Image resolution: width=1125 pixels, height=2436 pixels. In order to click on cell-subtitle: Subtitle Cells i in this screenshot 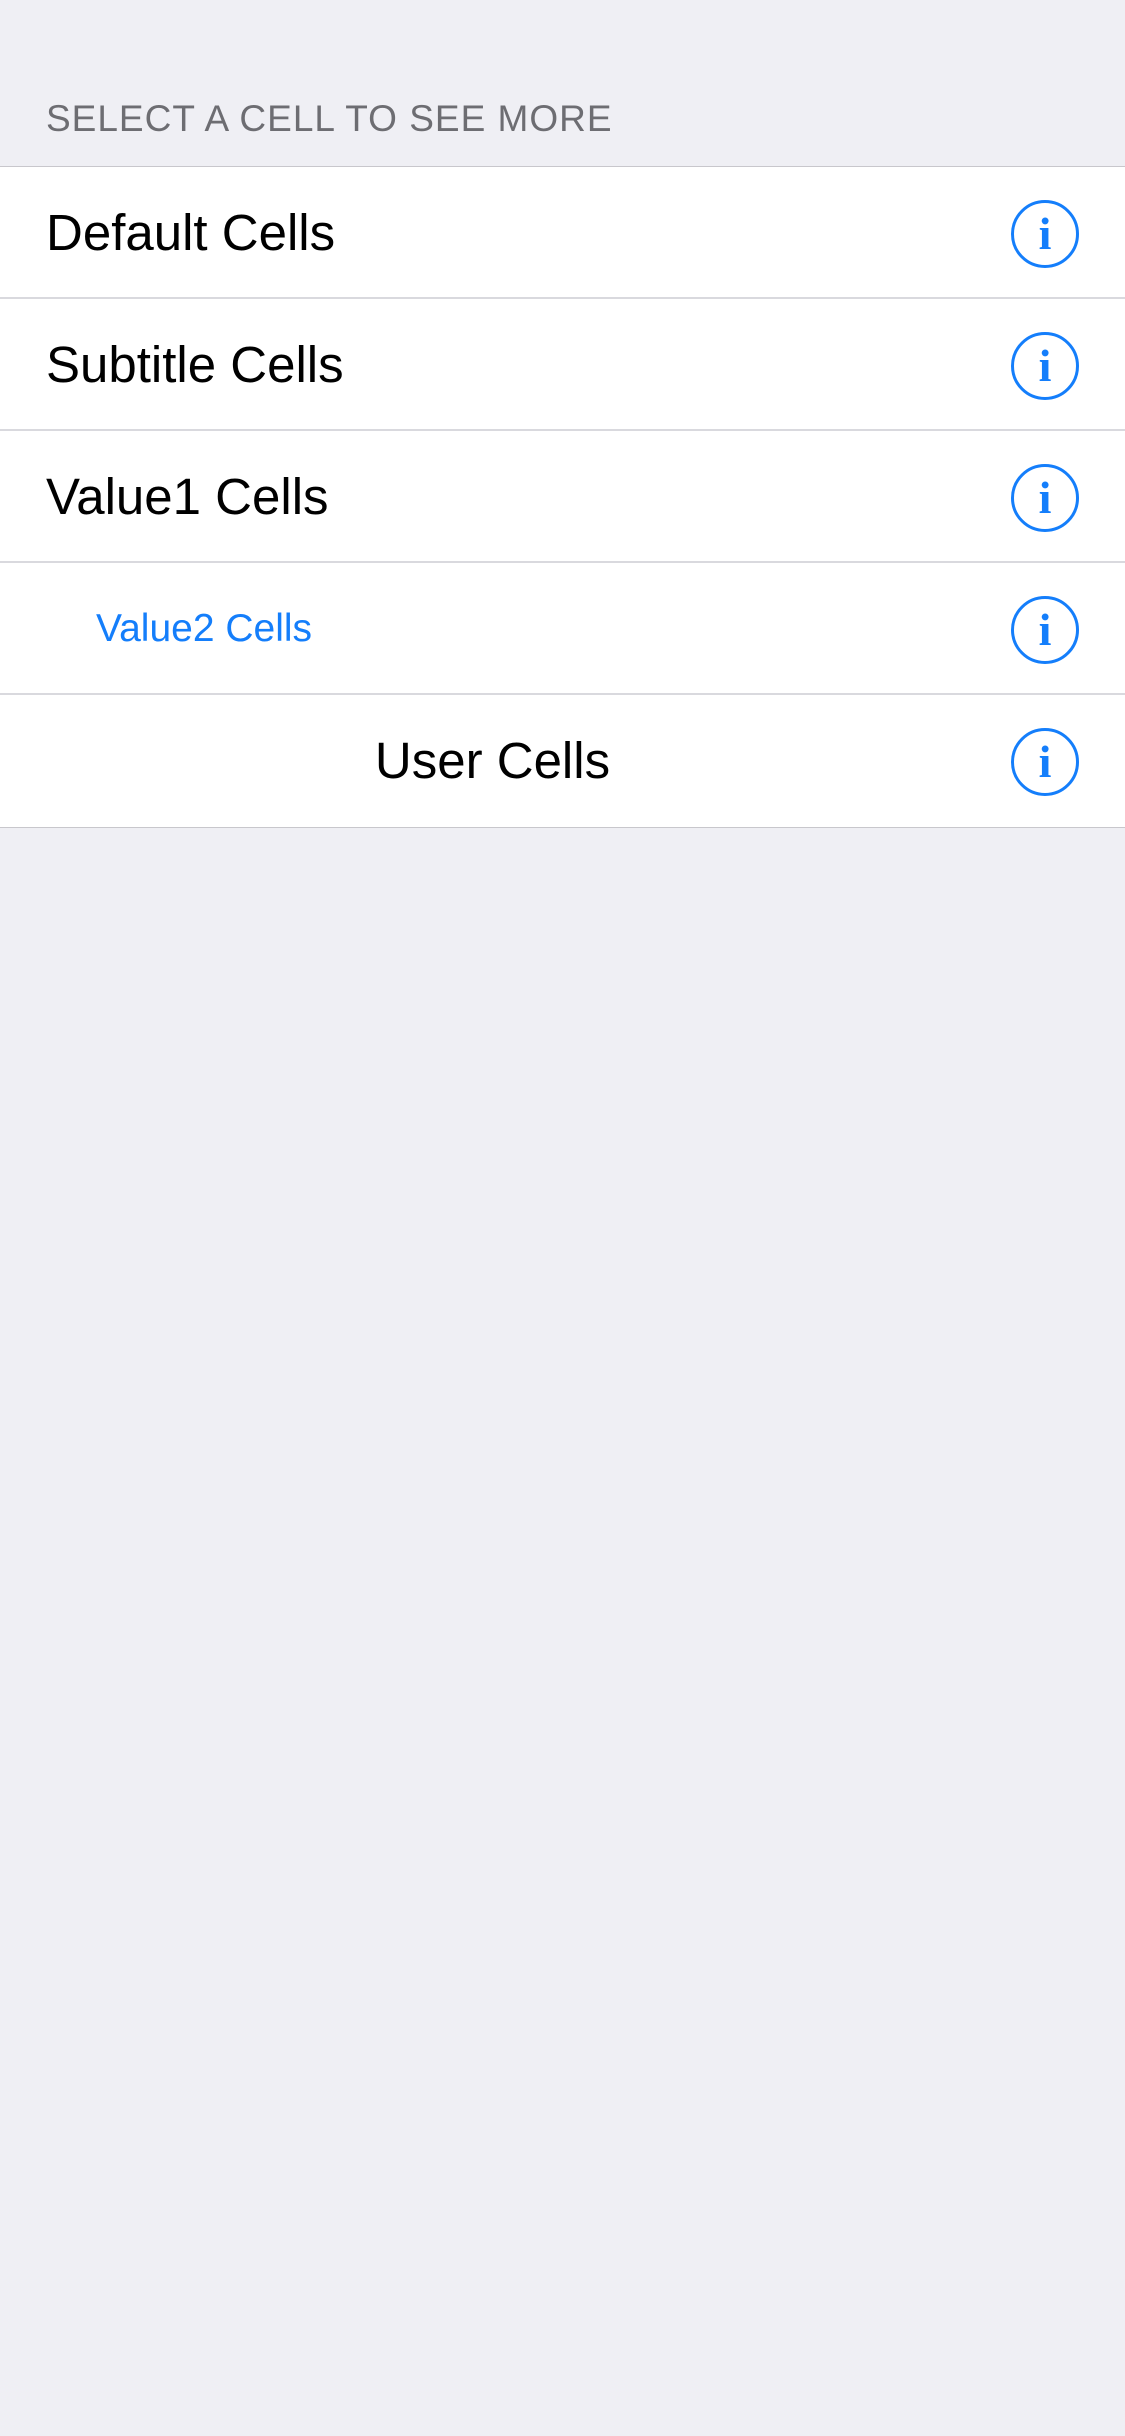, I will do `click(562, 365)`.